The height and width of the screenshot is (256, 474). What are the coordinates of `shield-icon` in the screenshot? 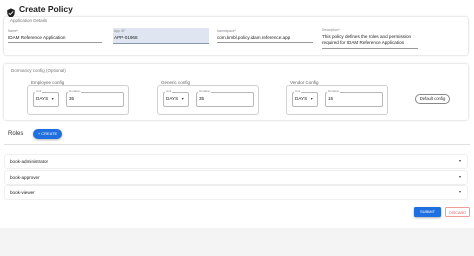 It's located at (11, 11).